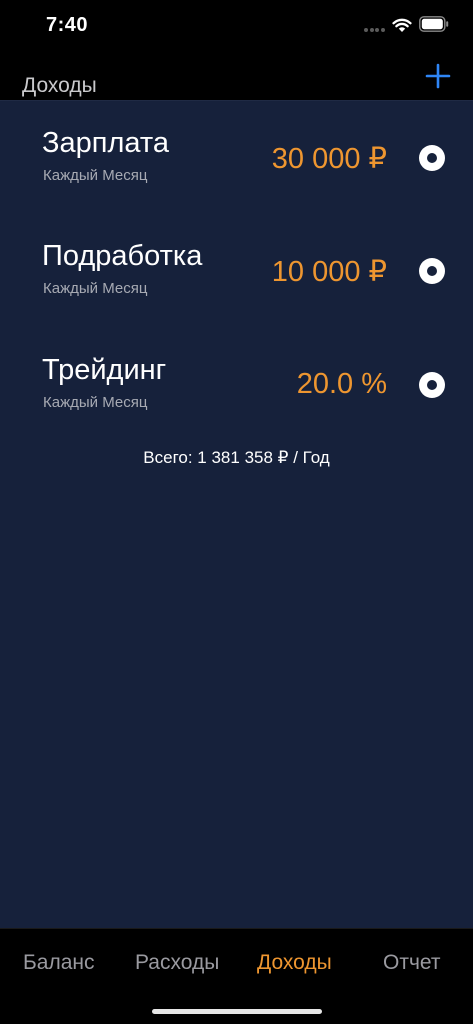  I want to click on cellular-signal-icon, so click(375, 30).